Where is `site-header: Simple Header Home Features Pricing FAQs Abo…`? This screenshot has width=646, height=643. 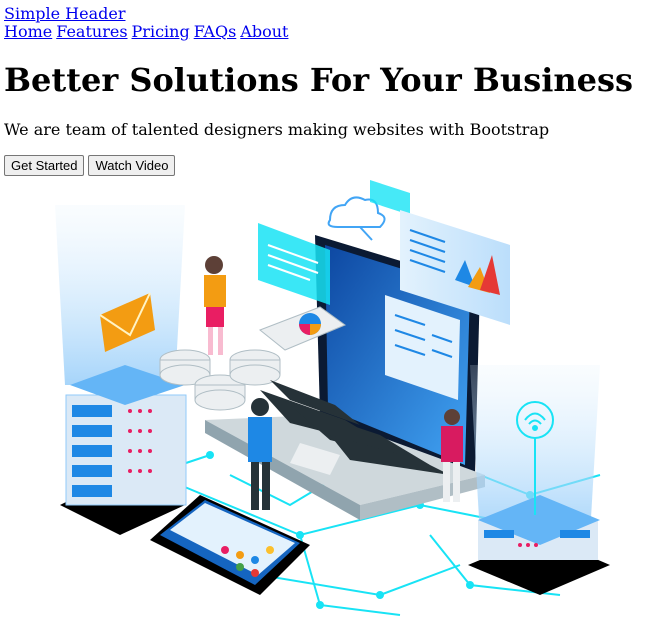
site-header: Simple Header Home Features Pricing FAQs Abo… is located at coordinates (314, 22).